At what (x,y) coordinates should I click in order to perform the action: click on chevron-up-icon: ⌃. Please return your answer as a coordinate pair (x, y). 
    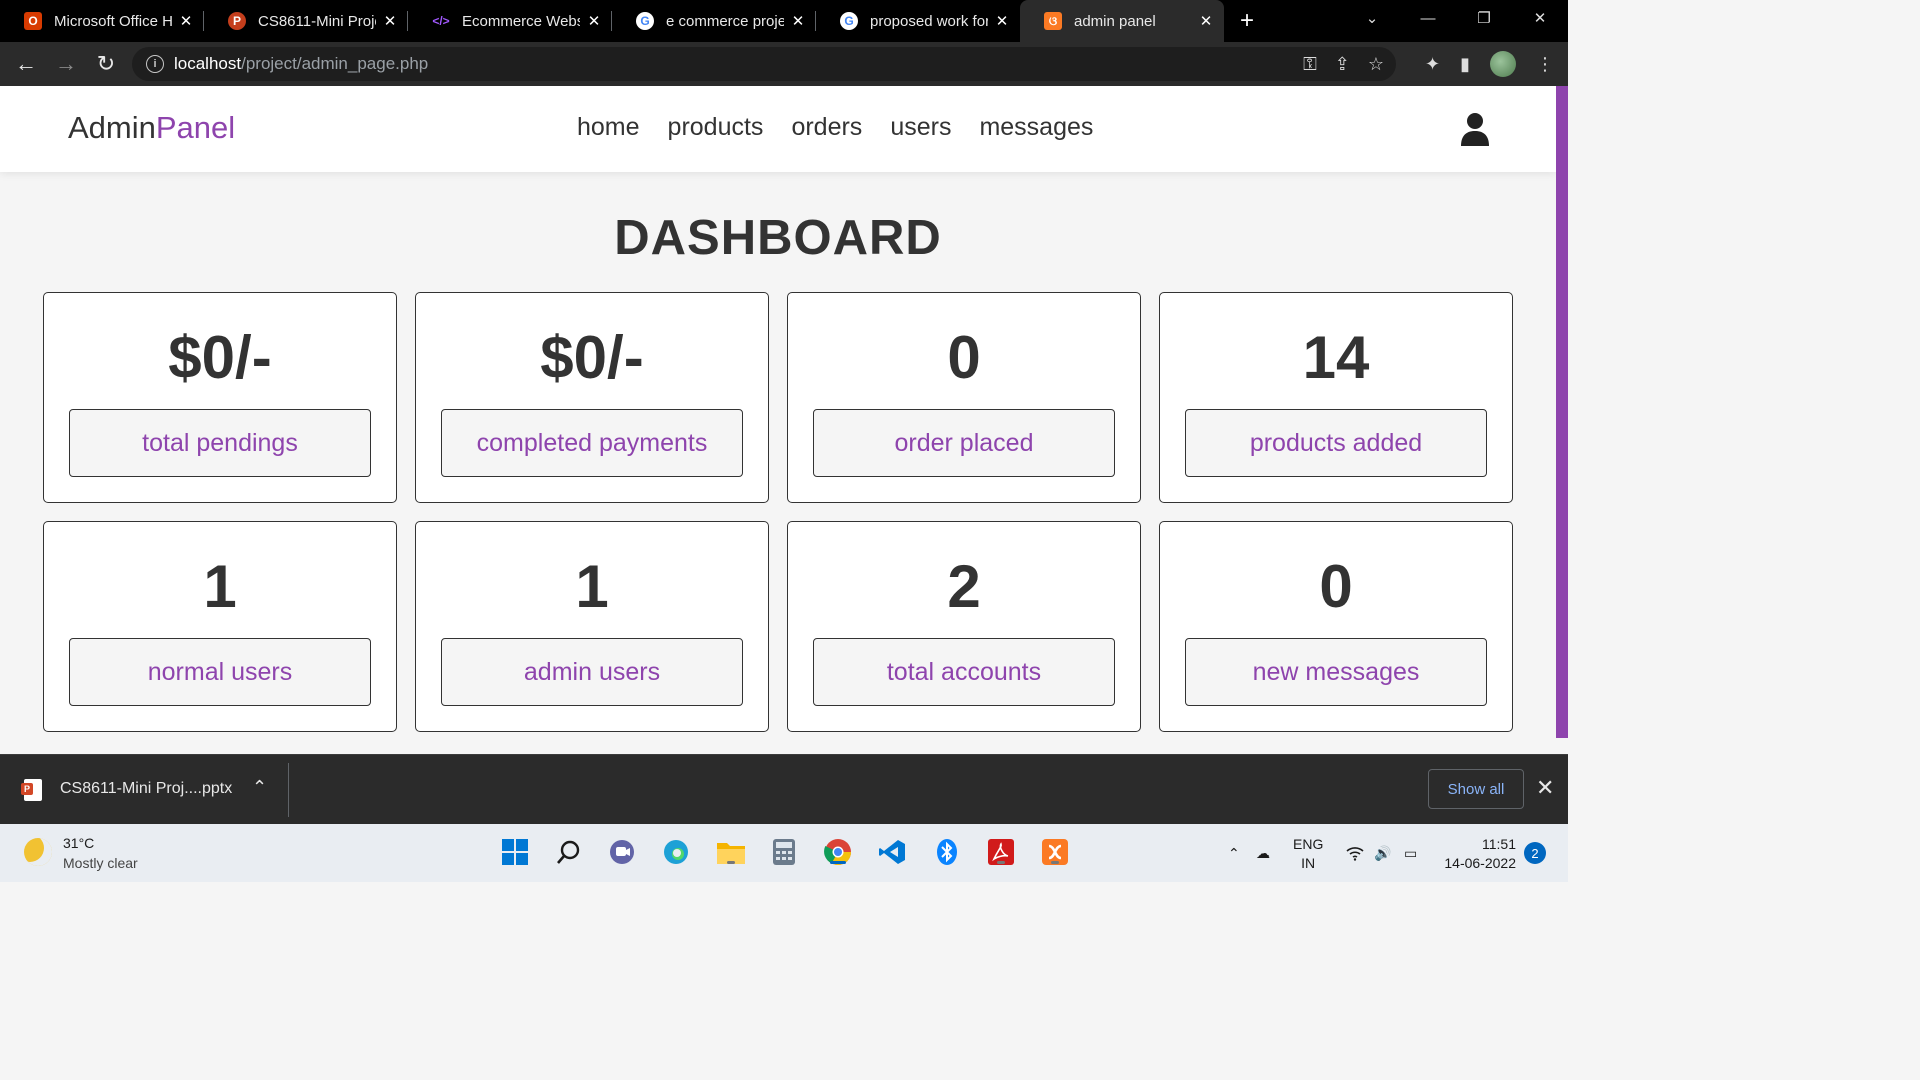
    Looking at the image, I should click on (259, 787).